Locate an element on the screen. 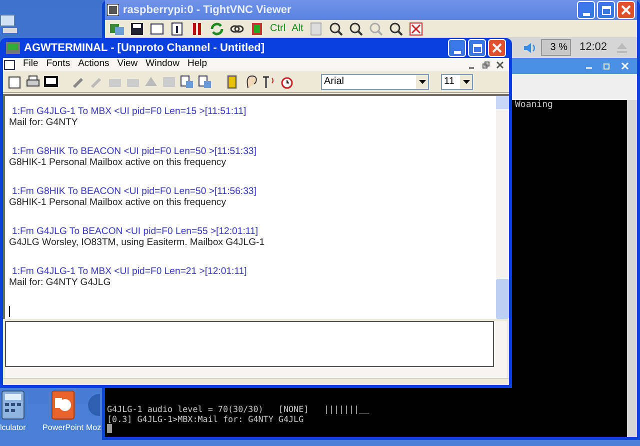 Image resolution: width=640 pixels, height=446 pixels. window-title: AGWTERMINAL - [Unproto Channel - Untitled] is located at coordinates (145, 48).